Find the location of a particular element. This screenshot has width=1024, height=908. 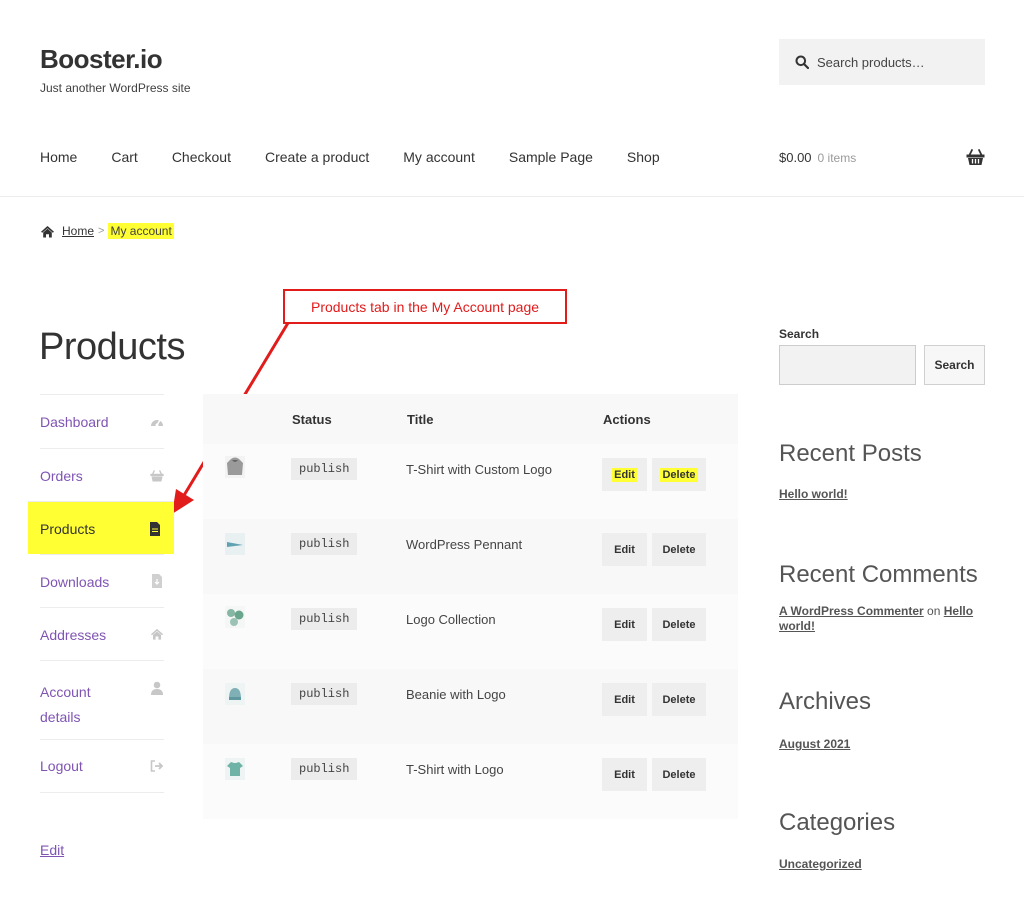

account-nav-orders: Orders is located at coordinates (102, 474).